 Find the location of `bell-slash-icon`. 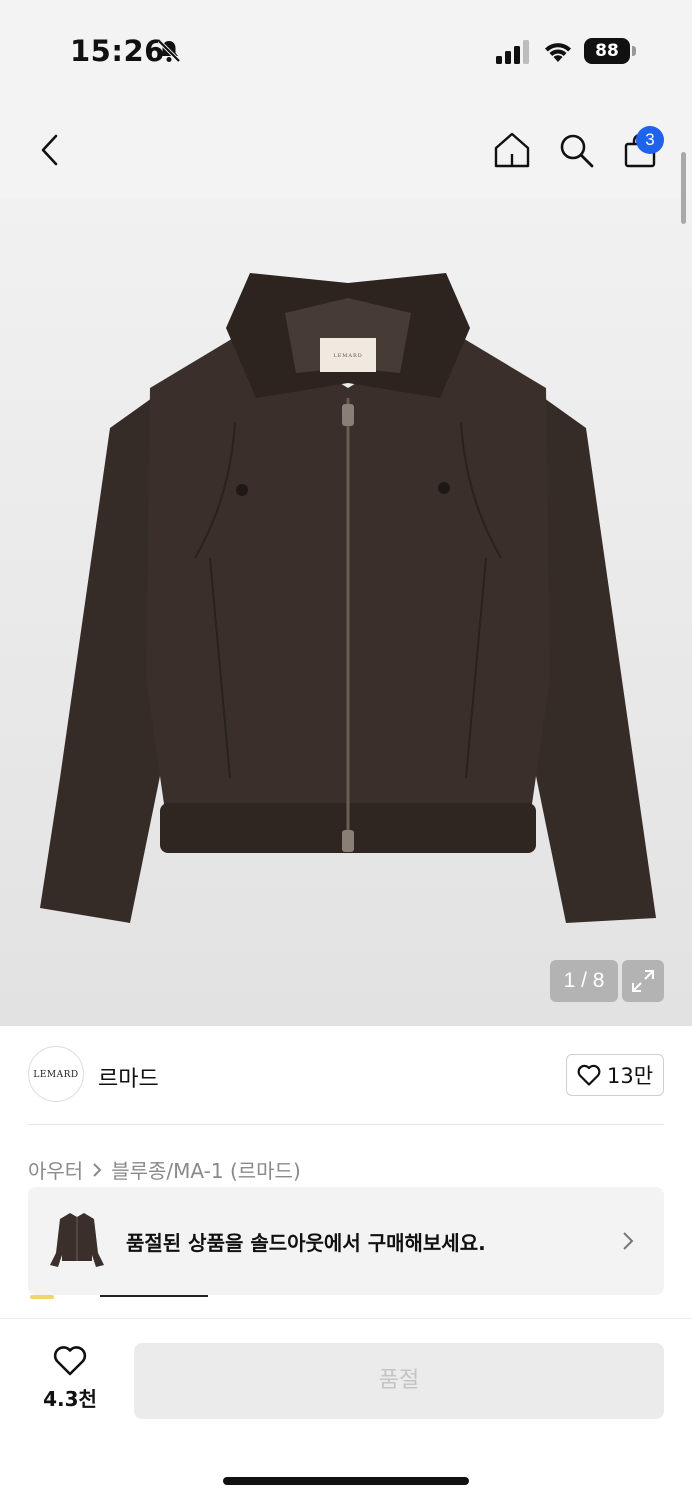

bell-slash-icon is located at coordinates (169, 51).